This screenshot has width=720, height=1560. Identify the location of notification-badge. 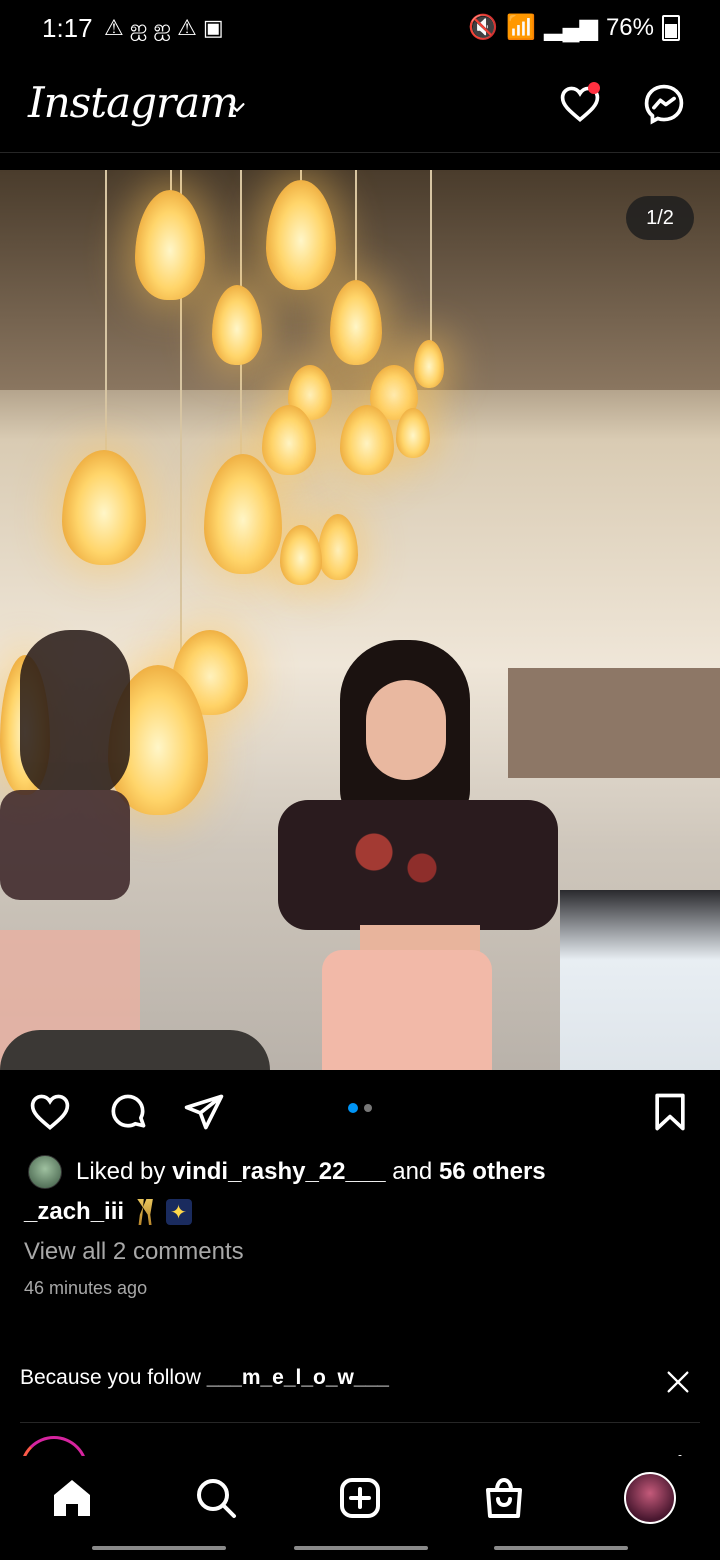
(594, 88).